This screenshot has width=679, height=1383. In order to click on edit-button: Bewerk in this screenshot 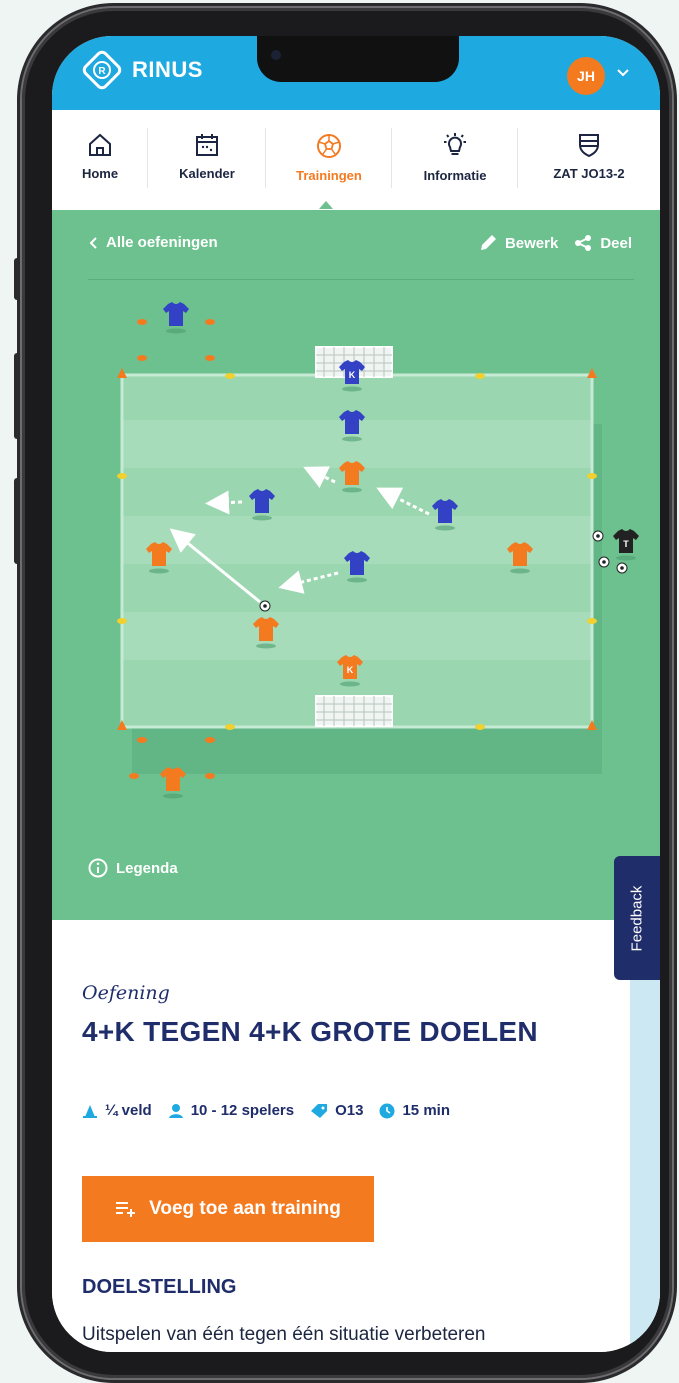, I will do `click(518, 243)`.